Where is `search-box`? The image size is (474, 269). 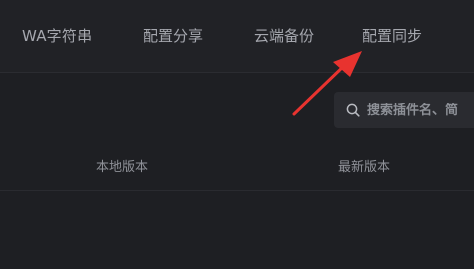
search-box is located at coordinates (404, 110).